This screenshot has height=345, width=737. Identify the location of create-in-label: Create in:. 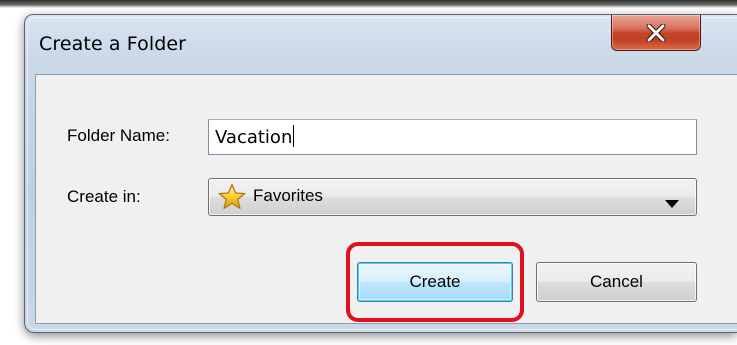
(104, 196).